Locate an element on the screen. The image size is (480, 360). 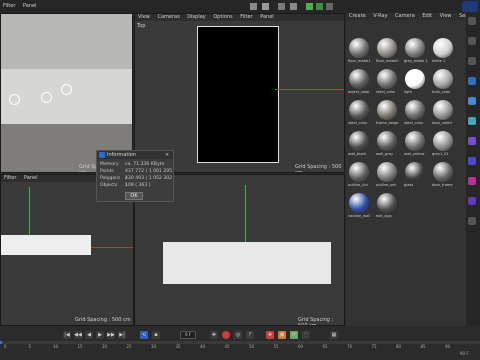
range-icon: ▪ is located at coordinates (156, 335).